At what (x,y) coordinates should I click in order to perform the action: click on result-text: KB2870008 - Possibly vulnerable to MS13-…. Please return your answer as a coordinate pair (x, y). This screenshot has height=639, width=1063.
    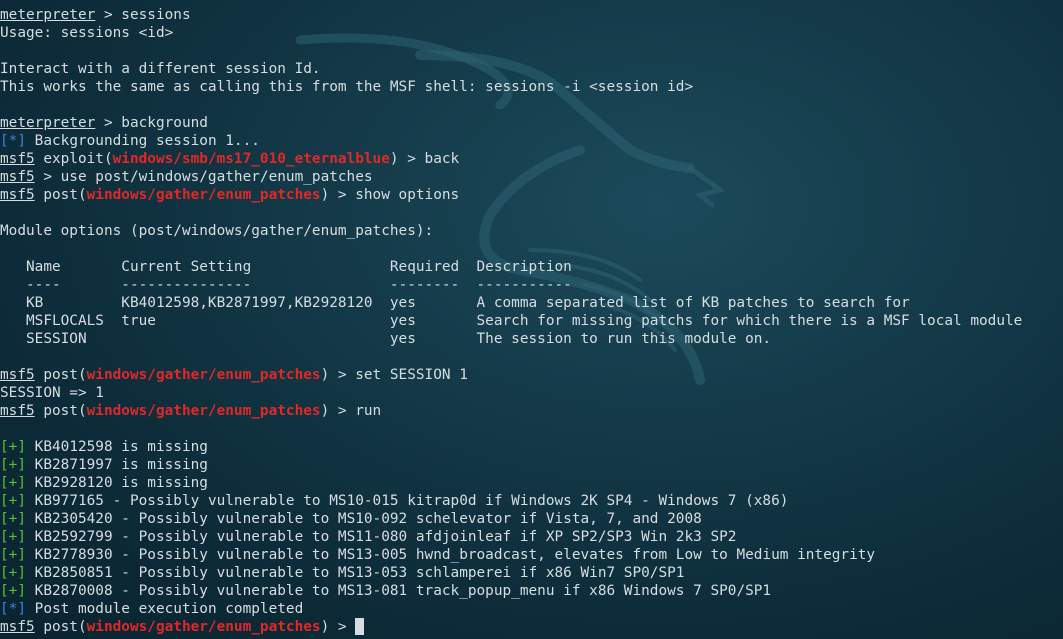
    Looking at the image, I should click on (399, 591).